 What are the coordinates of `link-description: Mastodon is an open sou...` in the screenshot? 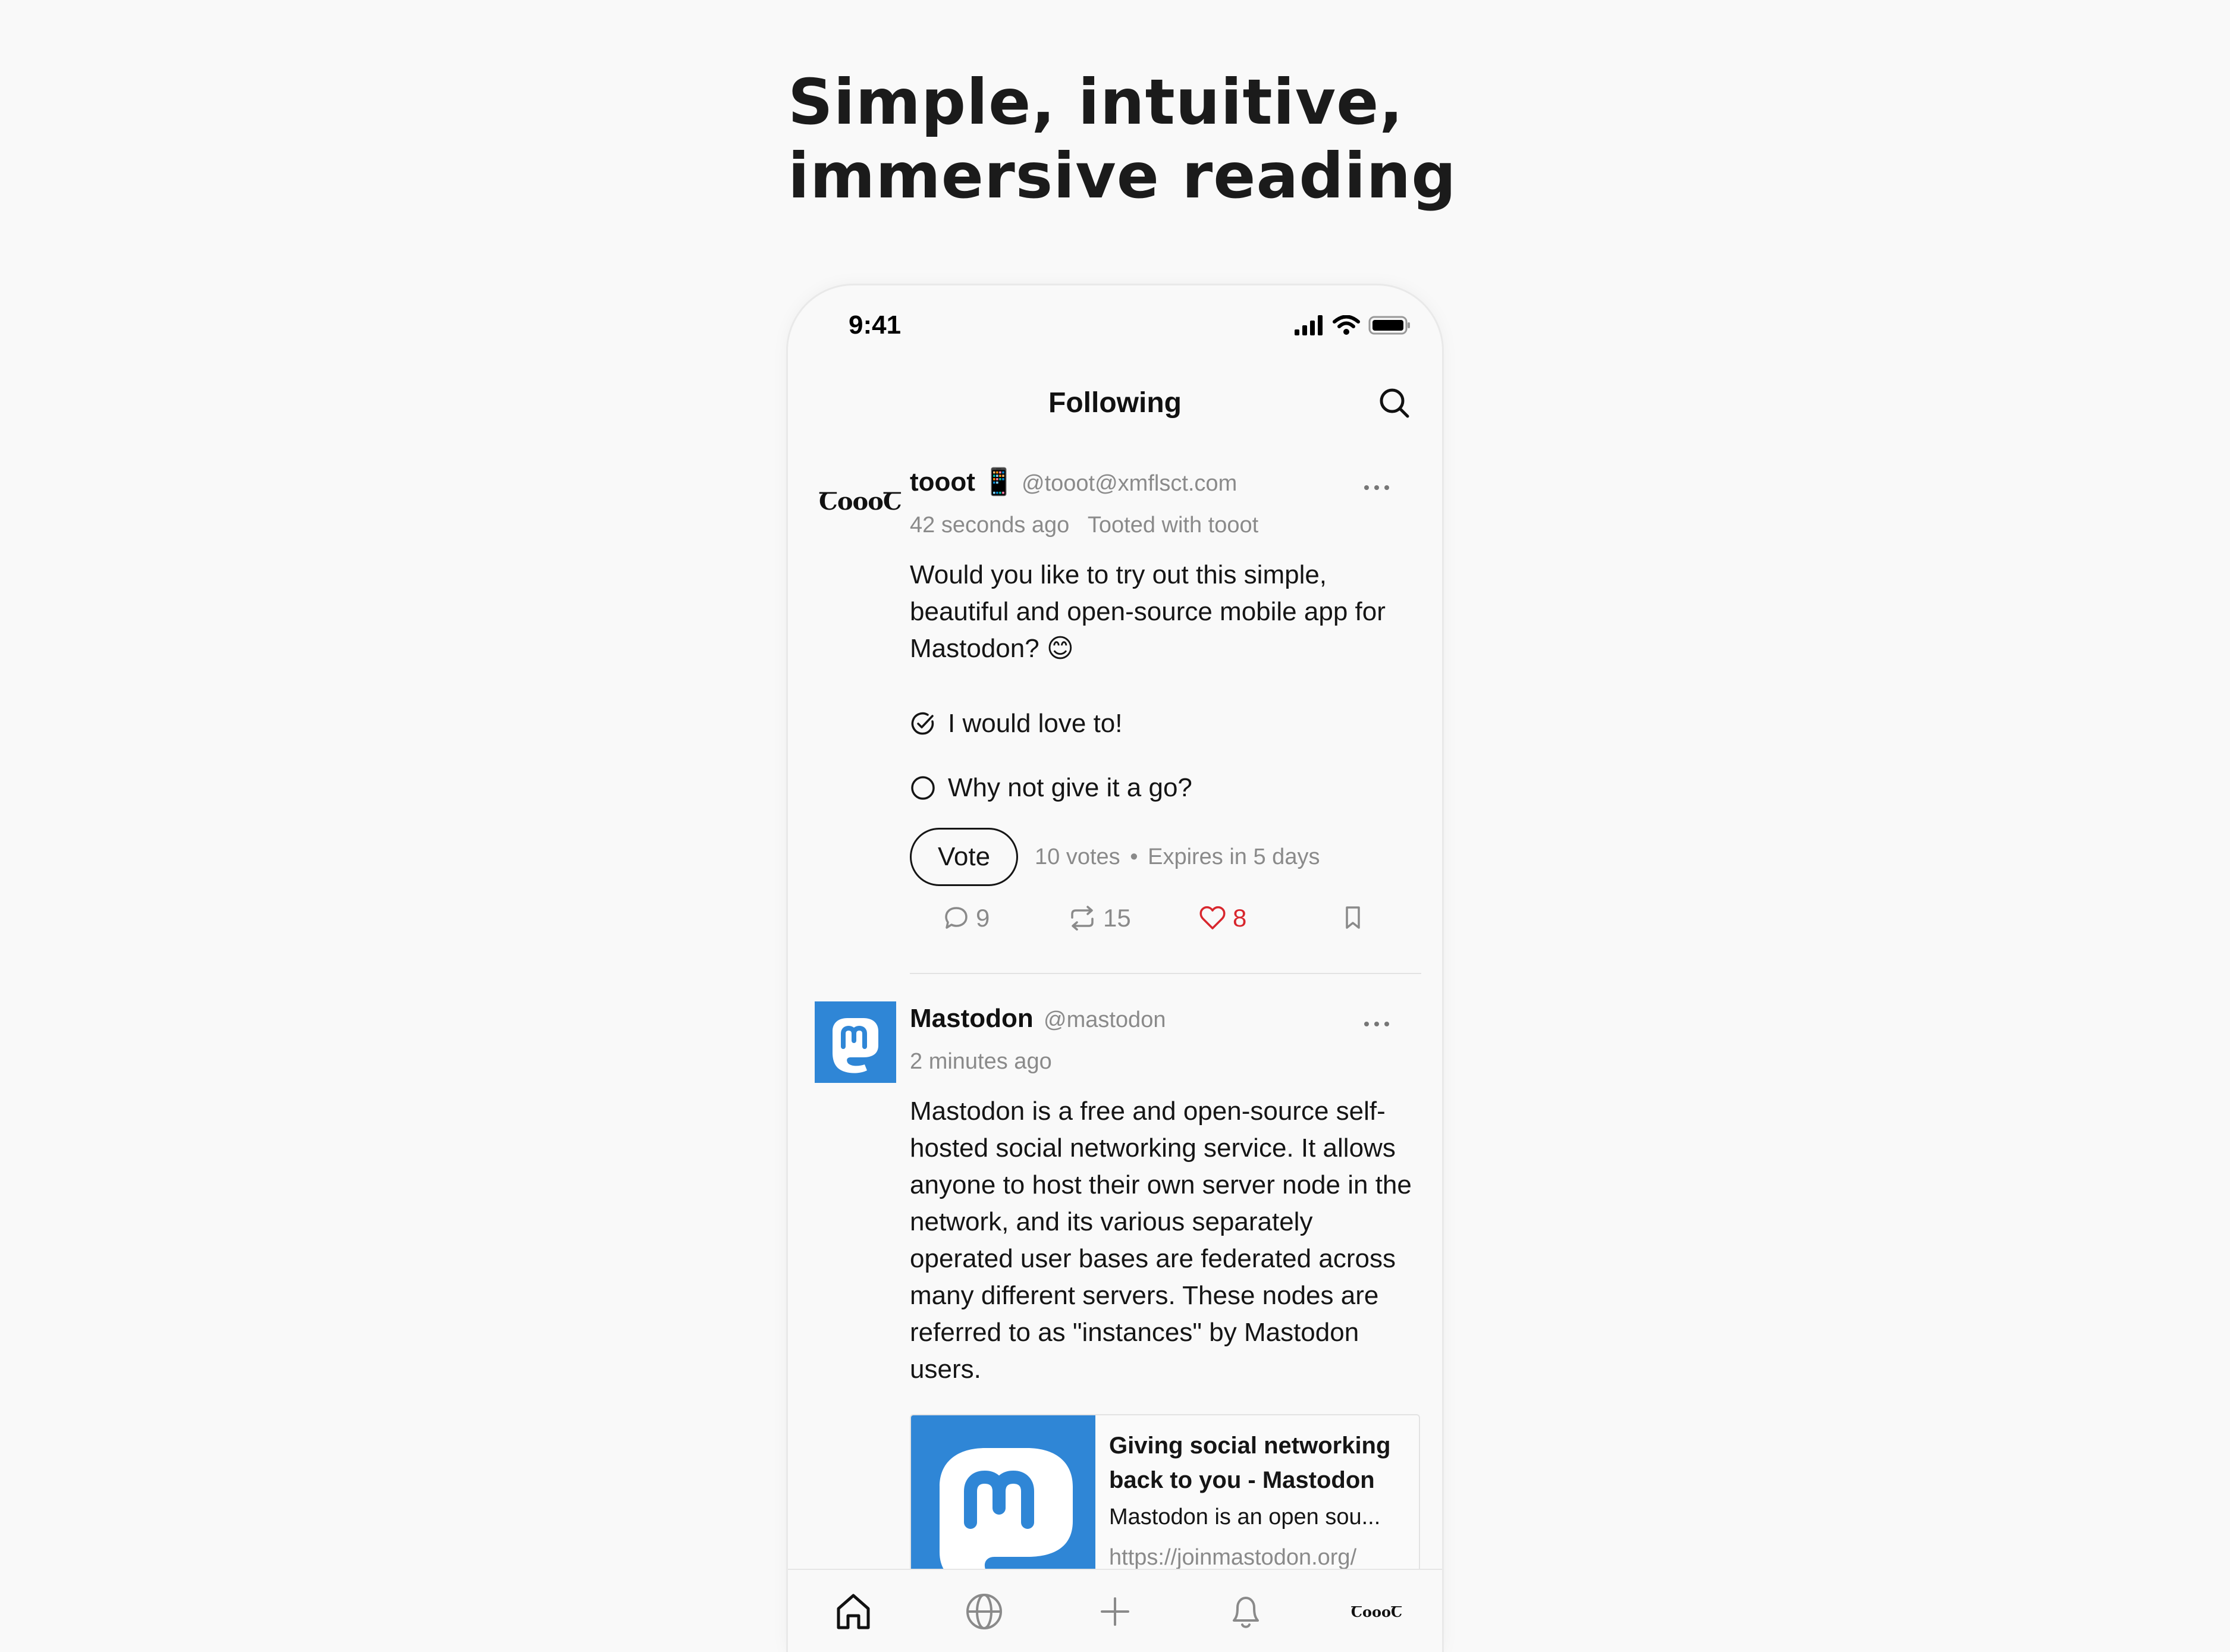 It's located at (1245, 1517).